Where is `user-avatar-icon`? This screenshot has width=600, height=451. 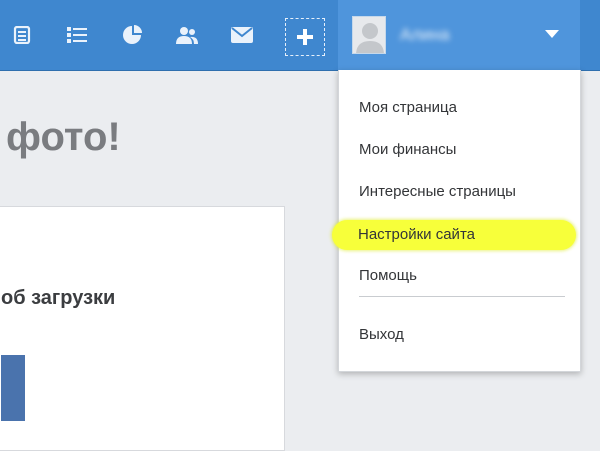
user-avatar-icon is located at coordinates (369, 35).